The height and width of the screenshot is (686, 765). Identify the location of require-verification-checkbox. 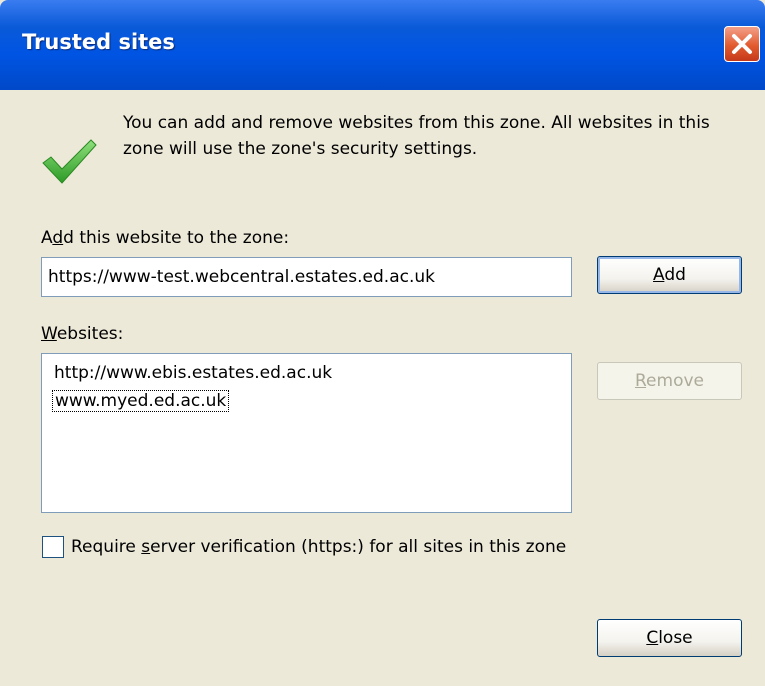
(53, 547).